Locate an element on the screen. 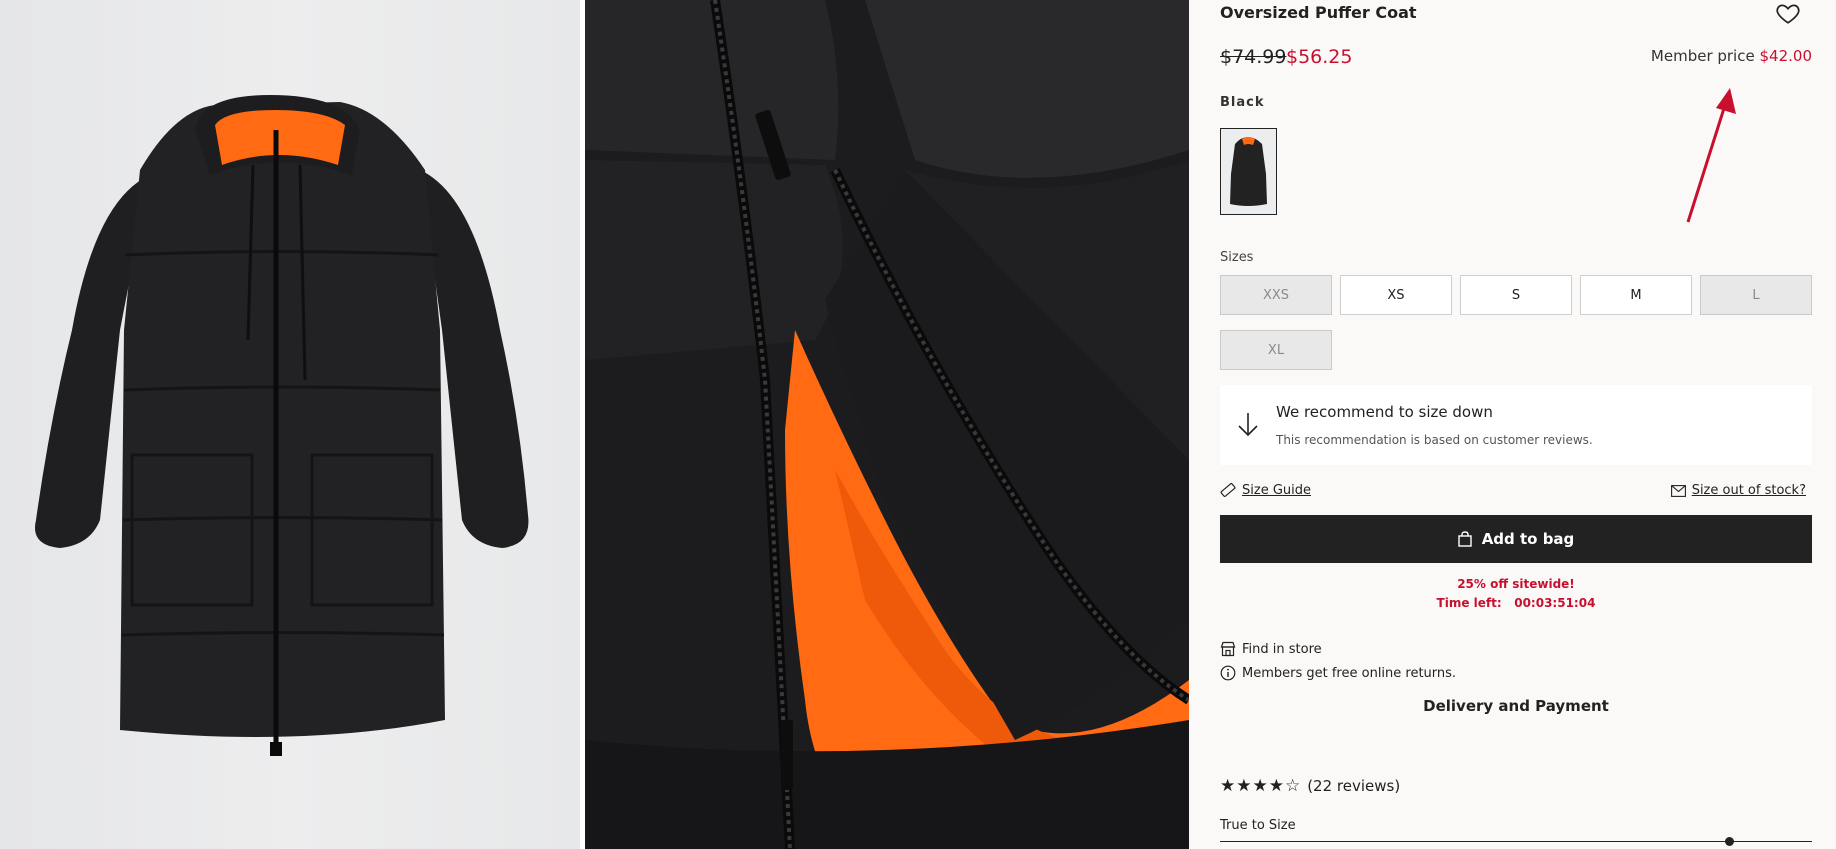 The image size is (1836, 849). promo-timer: Time left: 00:03:51:04 is located at coordinates (1516, 603).